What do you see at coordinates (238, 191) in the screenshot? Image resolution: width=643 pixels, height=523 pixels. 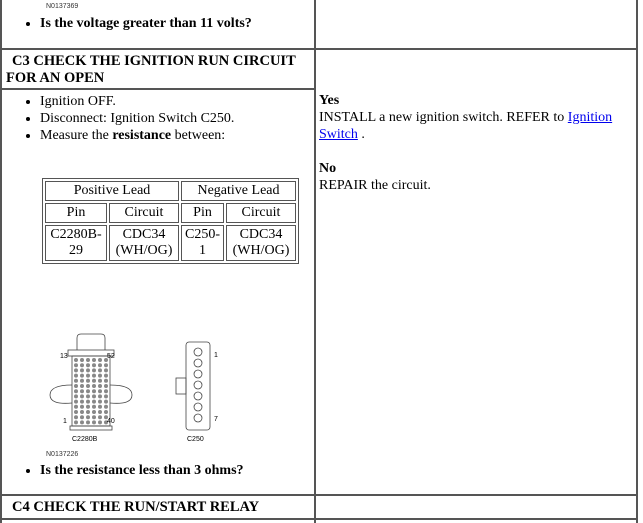 I see `negative-lead-header: Negative Lead` at bounding box center [238, 191].